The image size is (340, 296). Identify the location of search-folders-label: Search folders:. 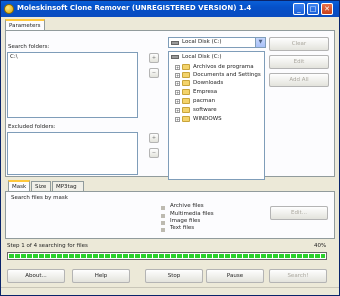
(29, 47).